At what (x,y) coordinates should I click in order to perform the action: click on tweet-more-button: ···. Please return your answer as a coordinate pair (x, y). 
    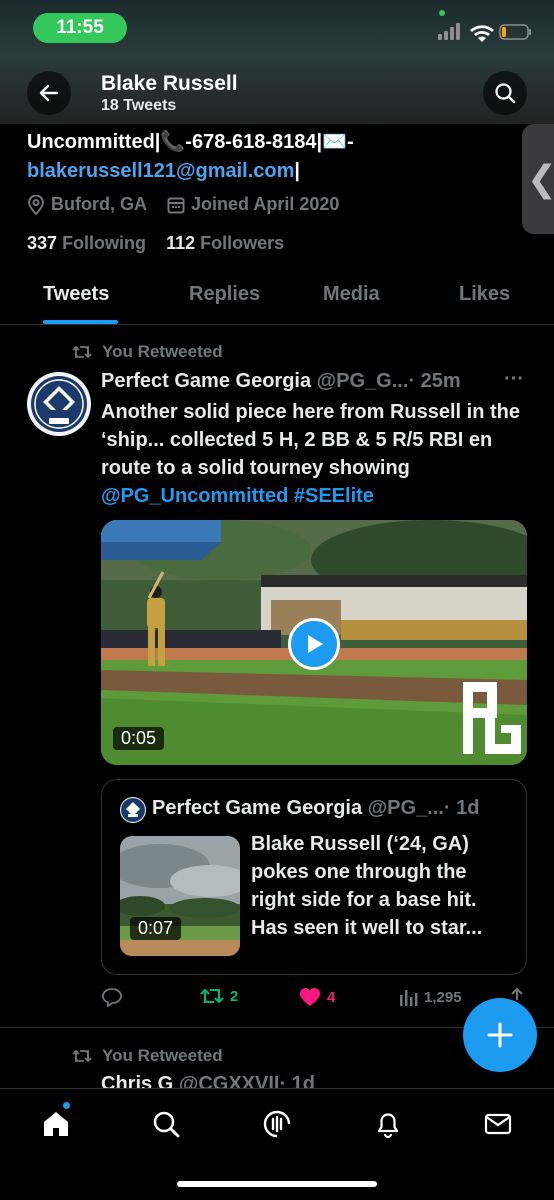
    Looking at the image, I should click on (514, 379).